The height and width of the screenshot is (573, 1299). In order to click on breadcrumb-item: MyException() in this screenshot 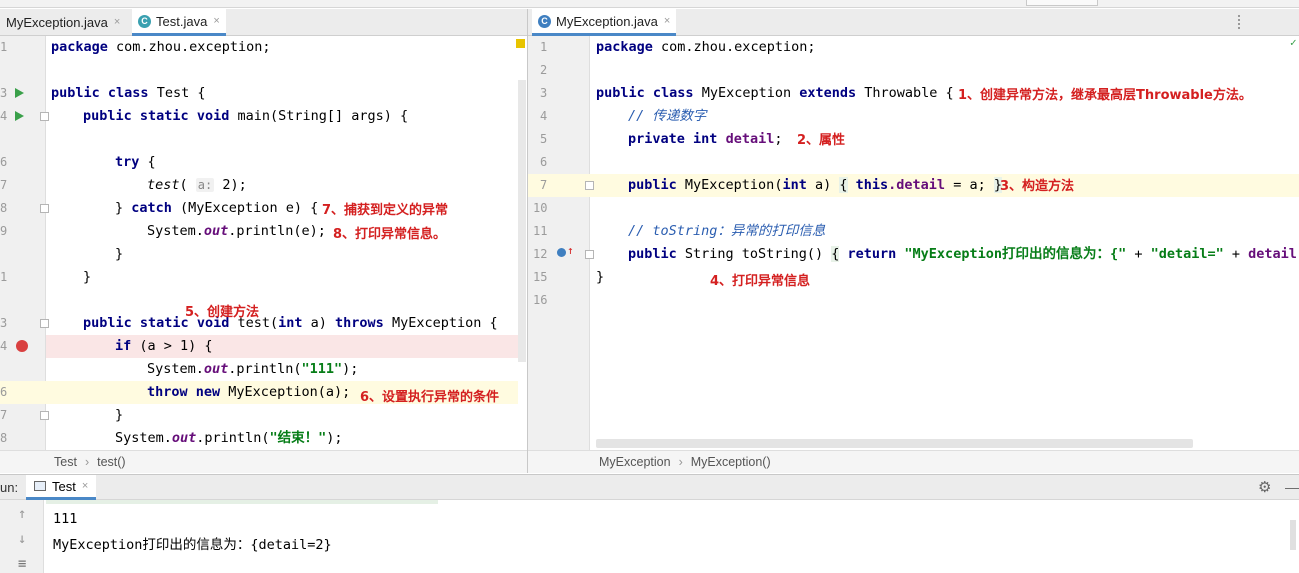, I will do `click(731, 462)`.